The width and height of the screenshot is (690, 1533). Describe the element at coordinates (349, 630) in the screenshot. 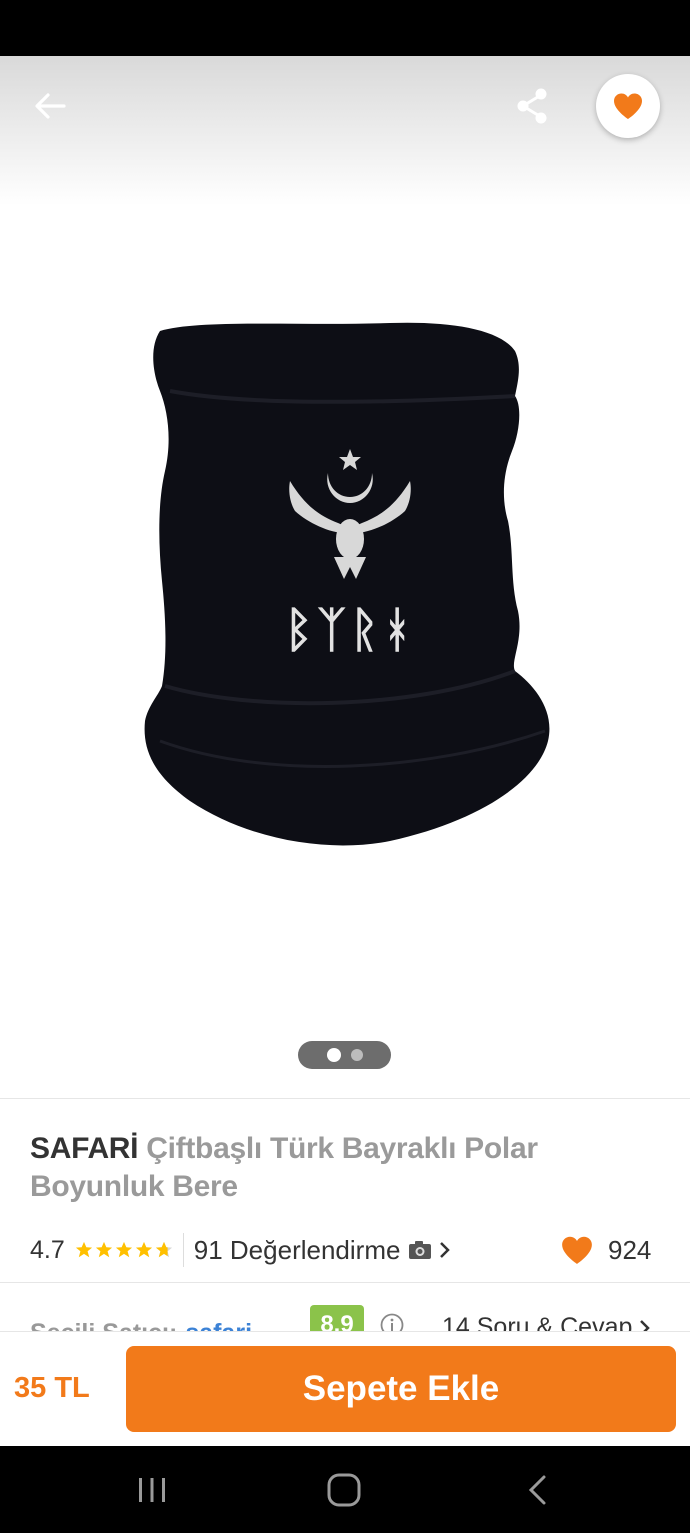

I see `svg-text: ᛒᛉᚱᚼ` at that location.